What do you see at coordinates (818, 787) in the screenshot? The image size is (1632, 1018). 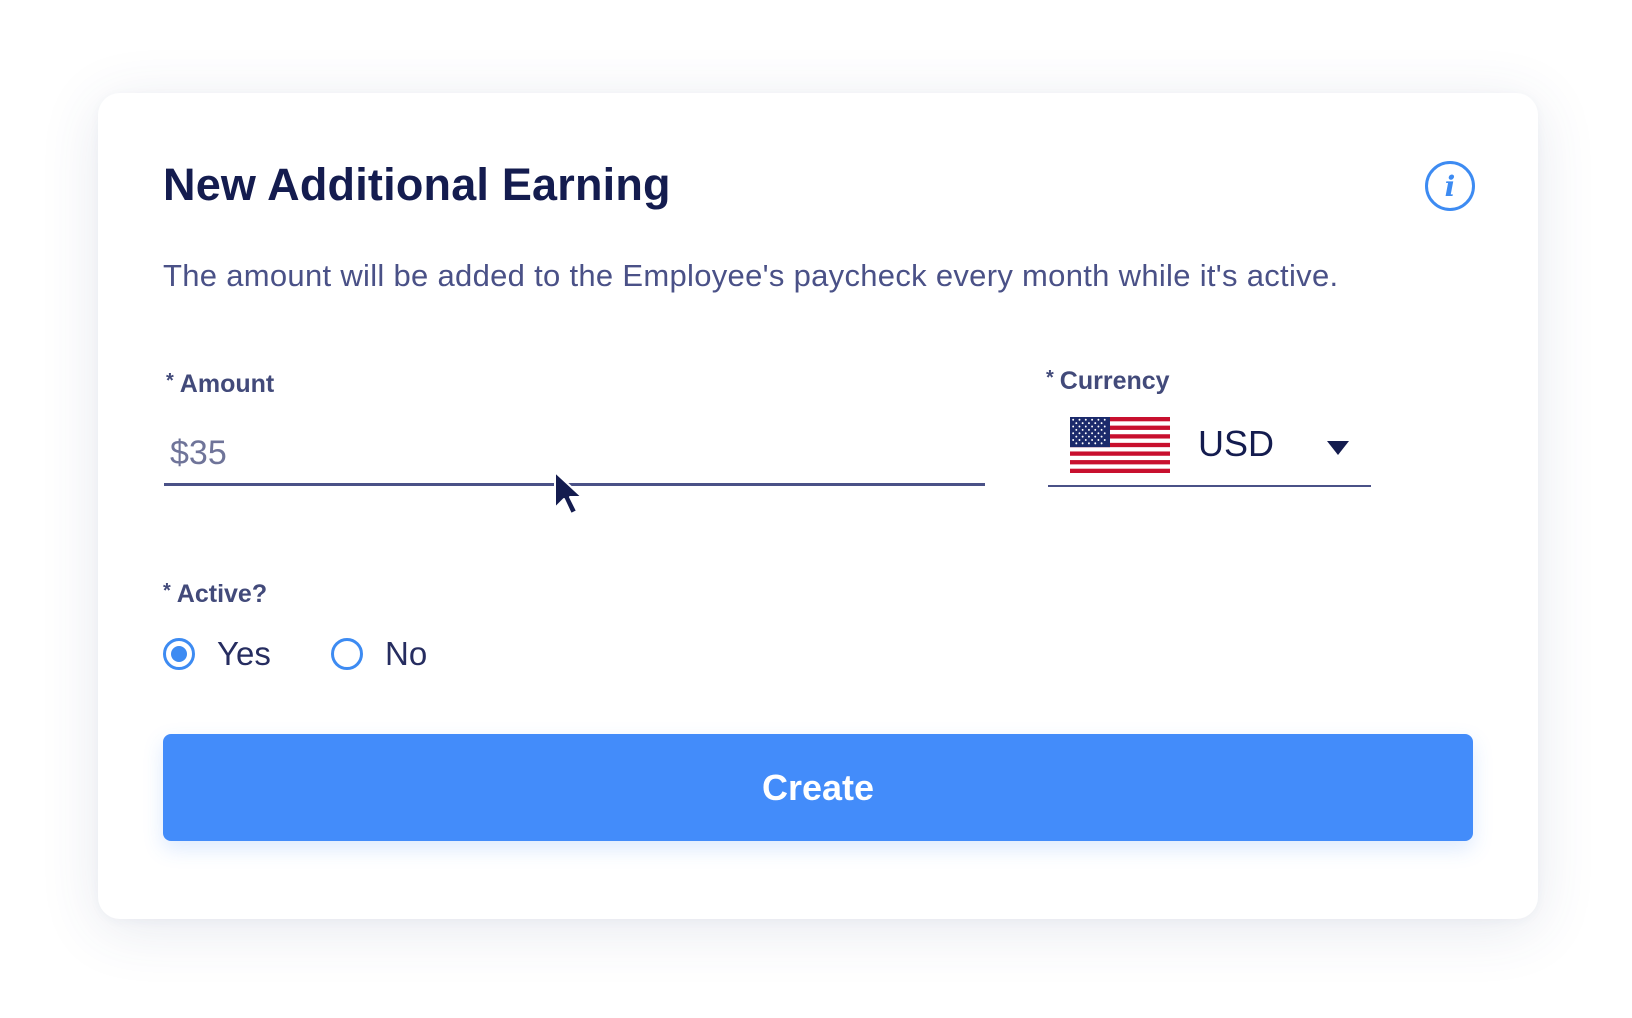 I see `create-button: Create` at bounding box center [818, 787].